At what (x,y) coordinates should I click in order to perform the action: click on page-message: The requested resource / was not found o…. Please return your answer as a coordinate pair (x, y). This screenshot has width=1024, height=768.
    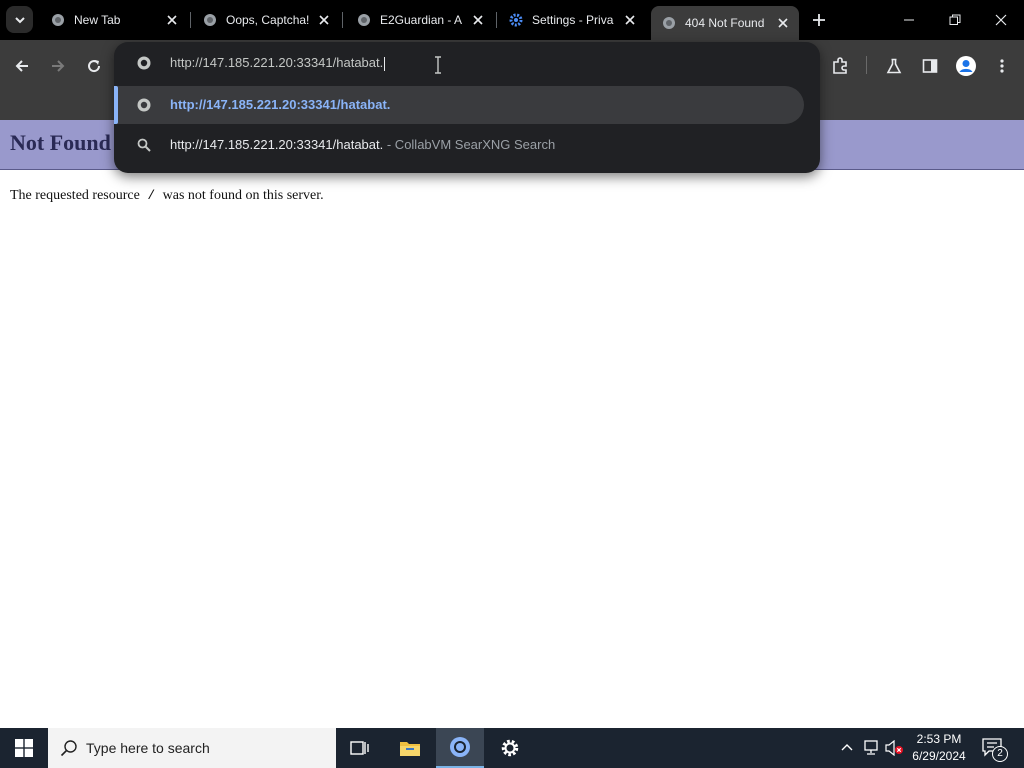
    Looking at the image, I should click on (167, 196).